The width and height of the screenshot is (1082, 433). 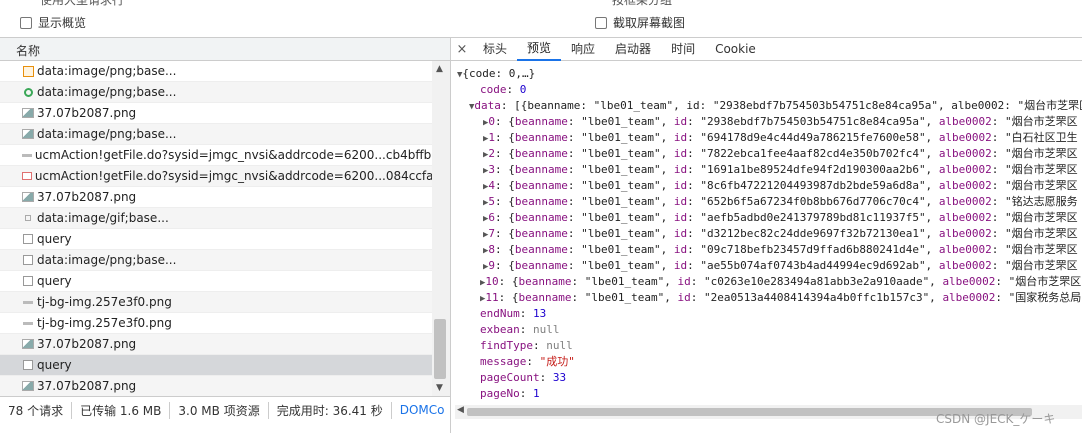 What do you see at coordinates (601, 22) in the screenshot?
I see `capture-screenshots-checkbox` at bounding box center [601, 22].